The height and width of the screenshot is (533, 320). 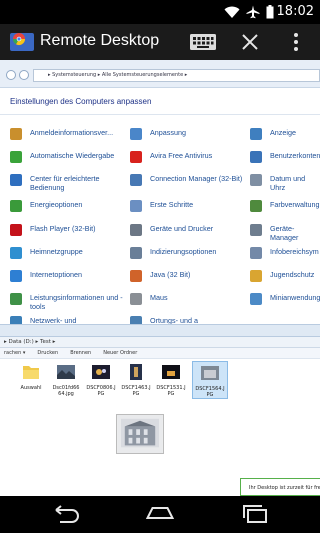 What do you see at coordinates (189, 180) in the screenshot?
I see `control-panel-item: Connection Manager (32-Bit)` at bounding box center [189, 180].